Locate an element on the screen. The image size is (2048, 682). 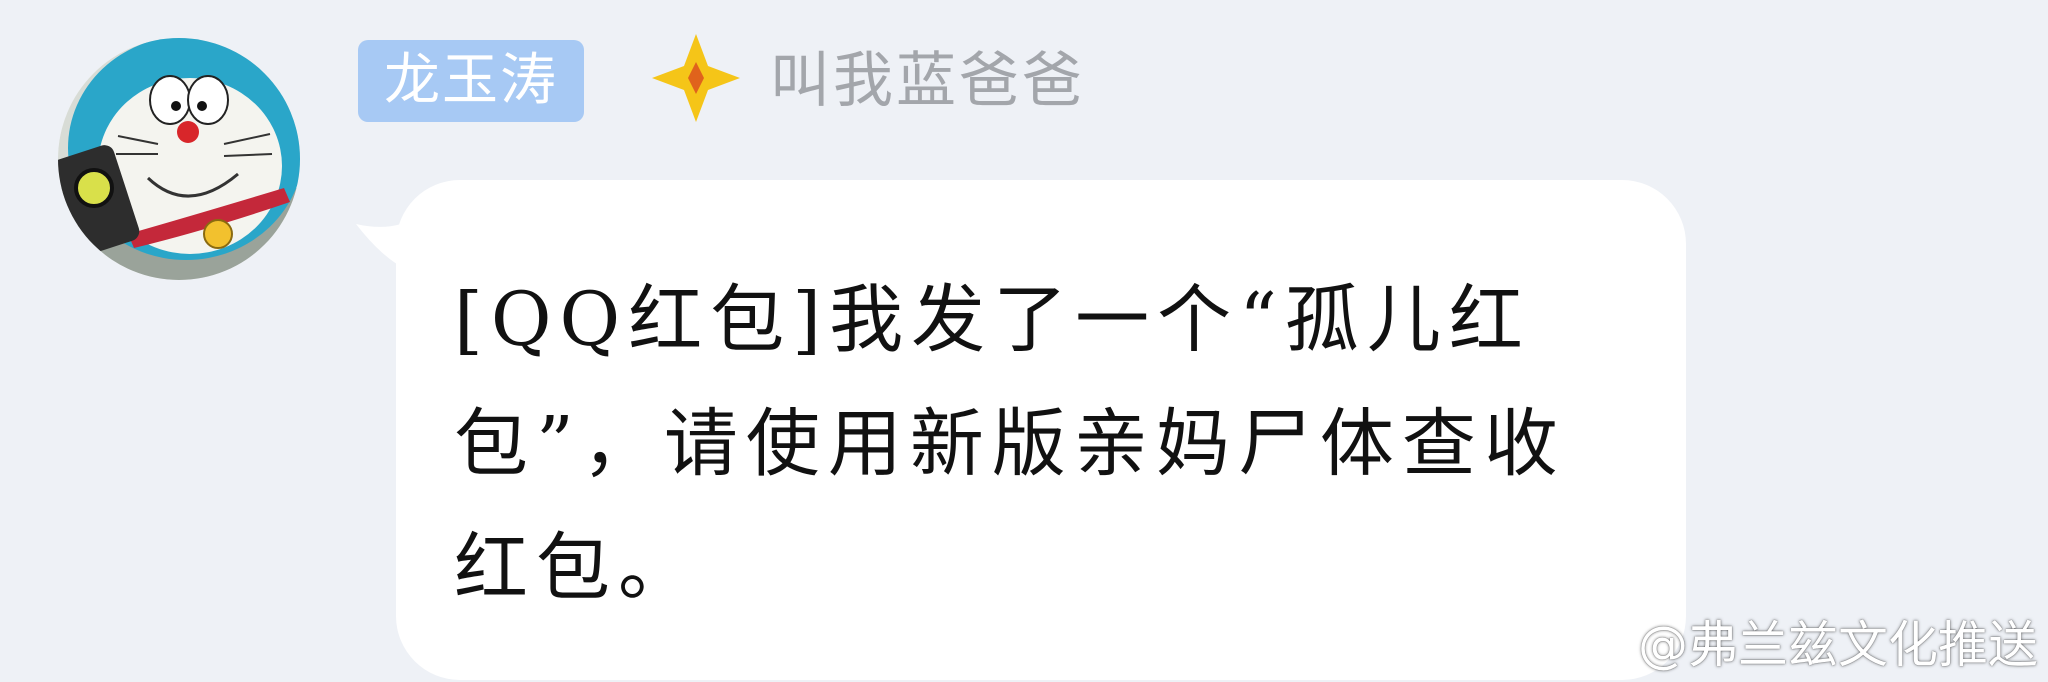
sender-avatar is located at coordinates (179, 159).